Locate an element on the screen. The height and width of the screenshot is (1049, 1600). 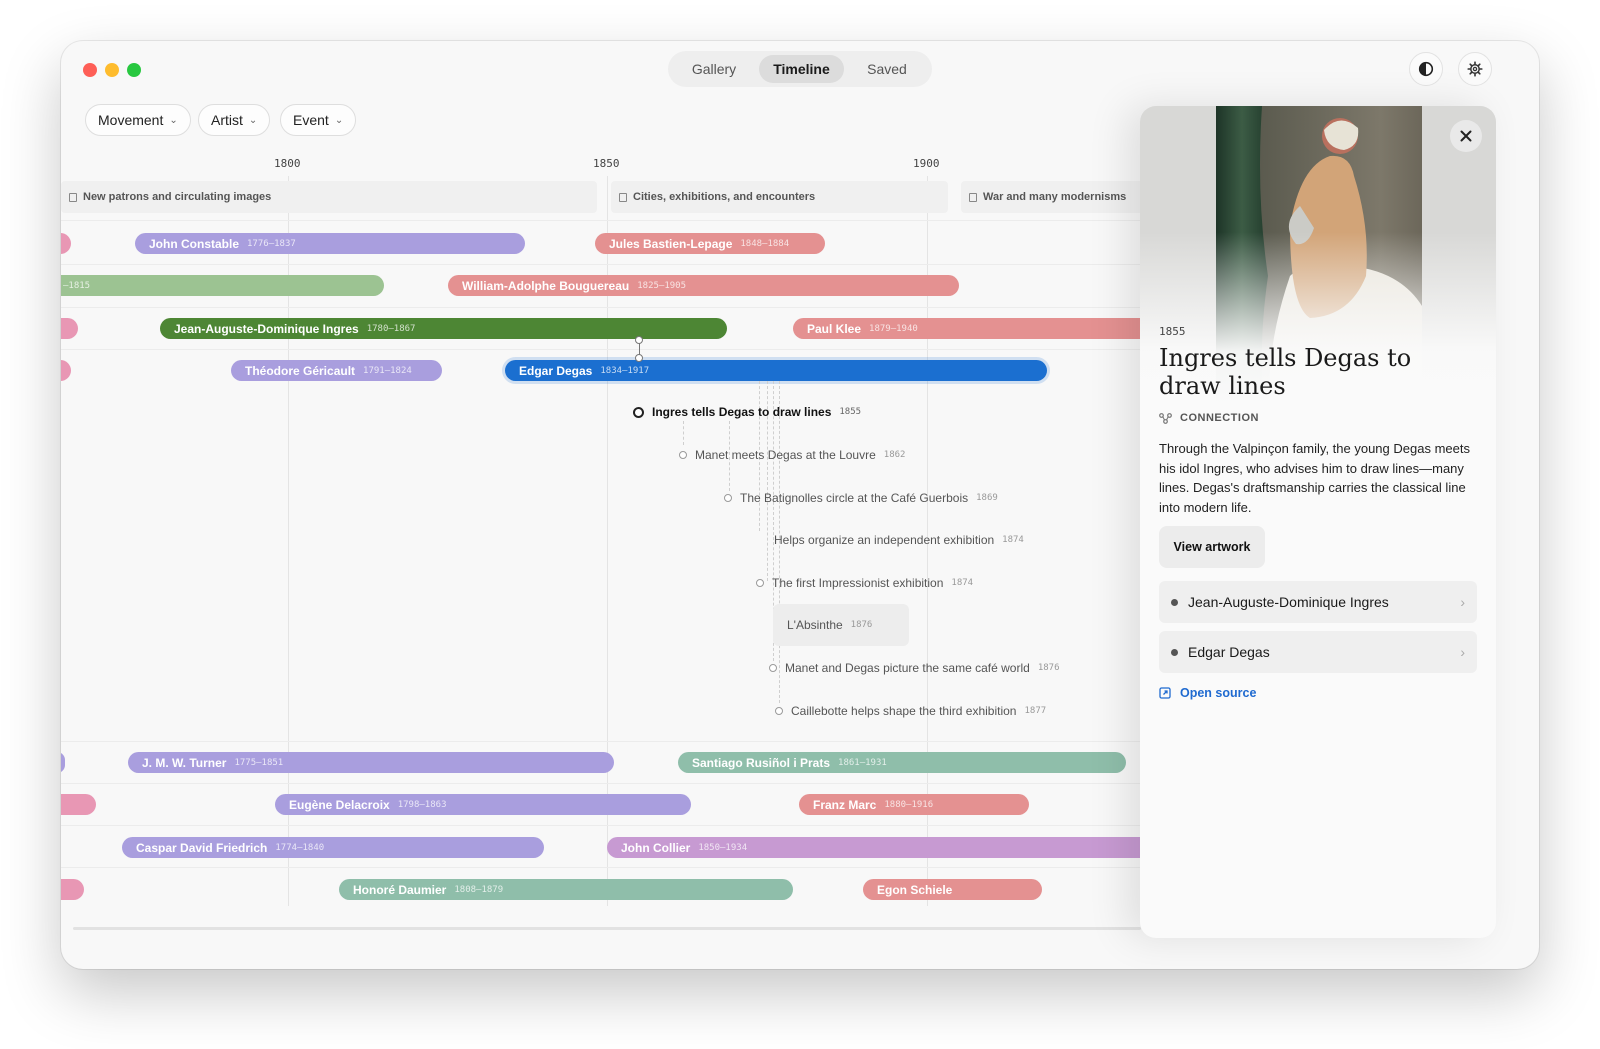
era-band: Cities, exhibitions, and encounters is located at coordinates (779, 197).